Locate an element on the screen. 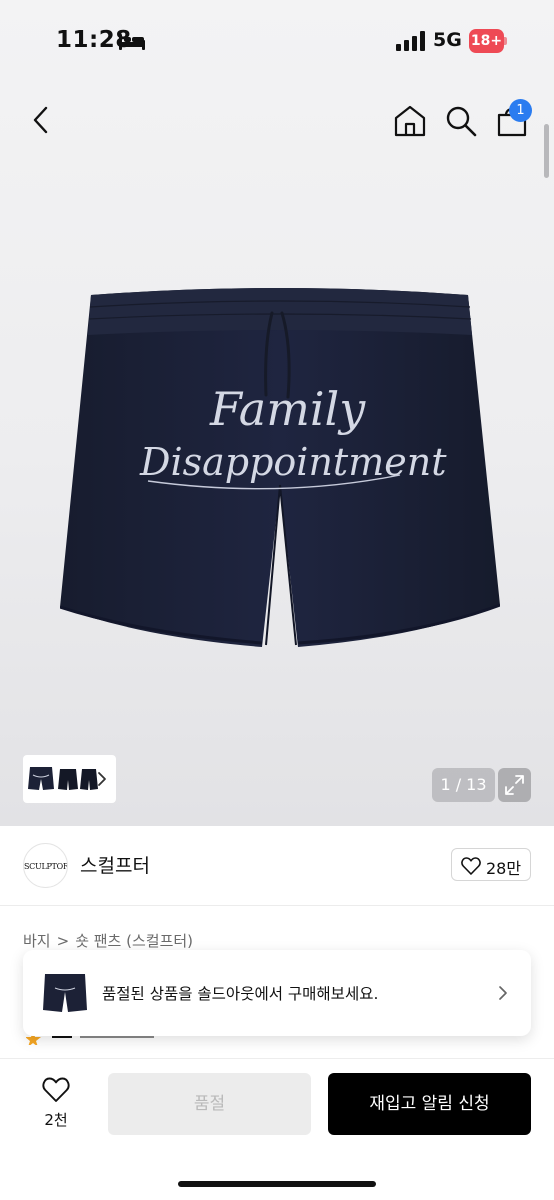  restock-alert-button: 재입고 알림 신청 is located at coordinates (429, 1104).